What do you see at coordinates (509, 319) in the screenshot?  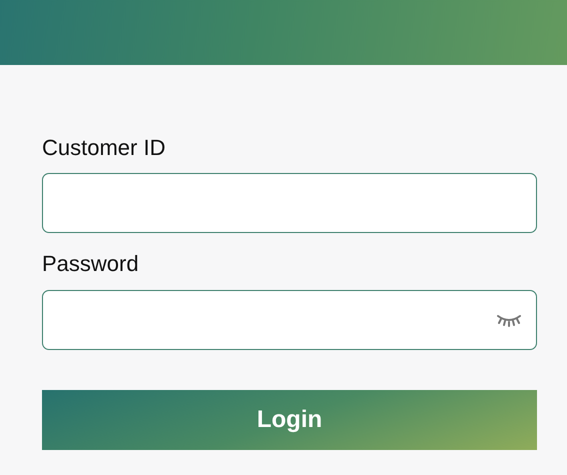 I see `closed-eye-icon` at bounding box center [509, 319].